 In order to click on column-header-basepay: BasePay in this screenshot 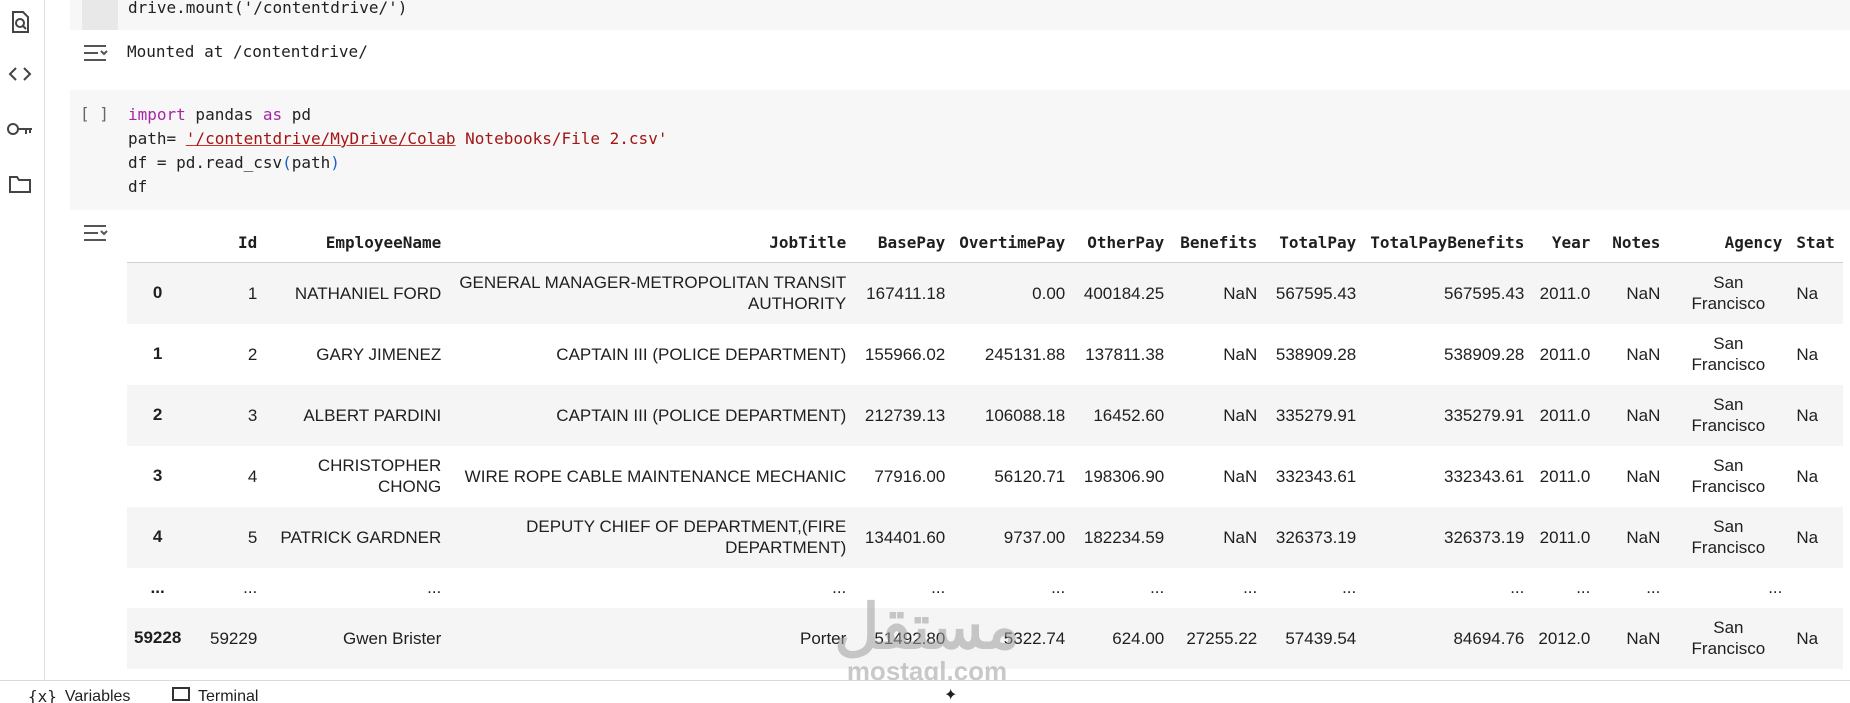, I will do `click(902, 242)`.